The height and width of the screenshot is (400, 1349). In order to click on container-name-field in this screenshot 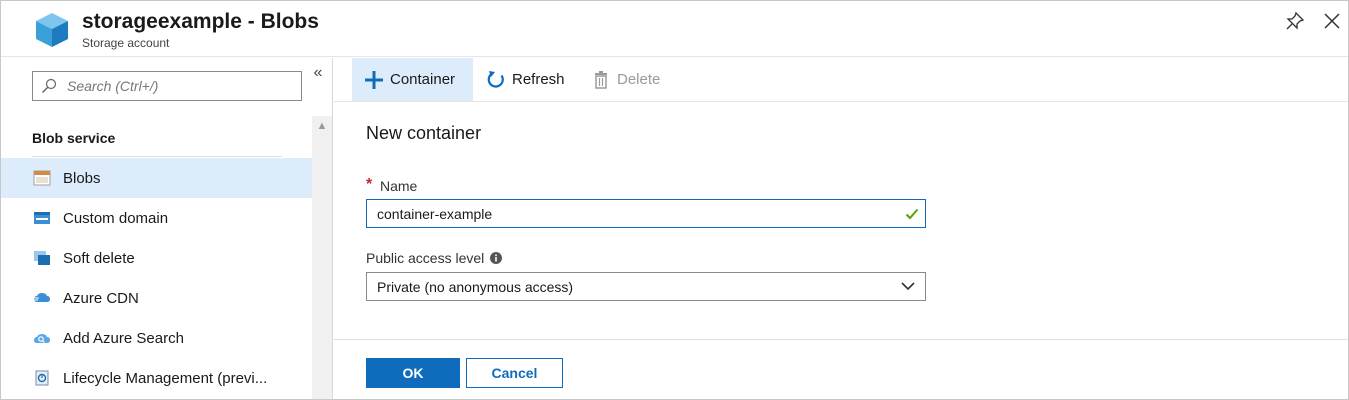, I will do `click(646, 213)`.